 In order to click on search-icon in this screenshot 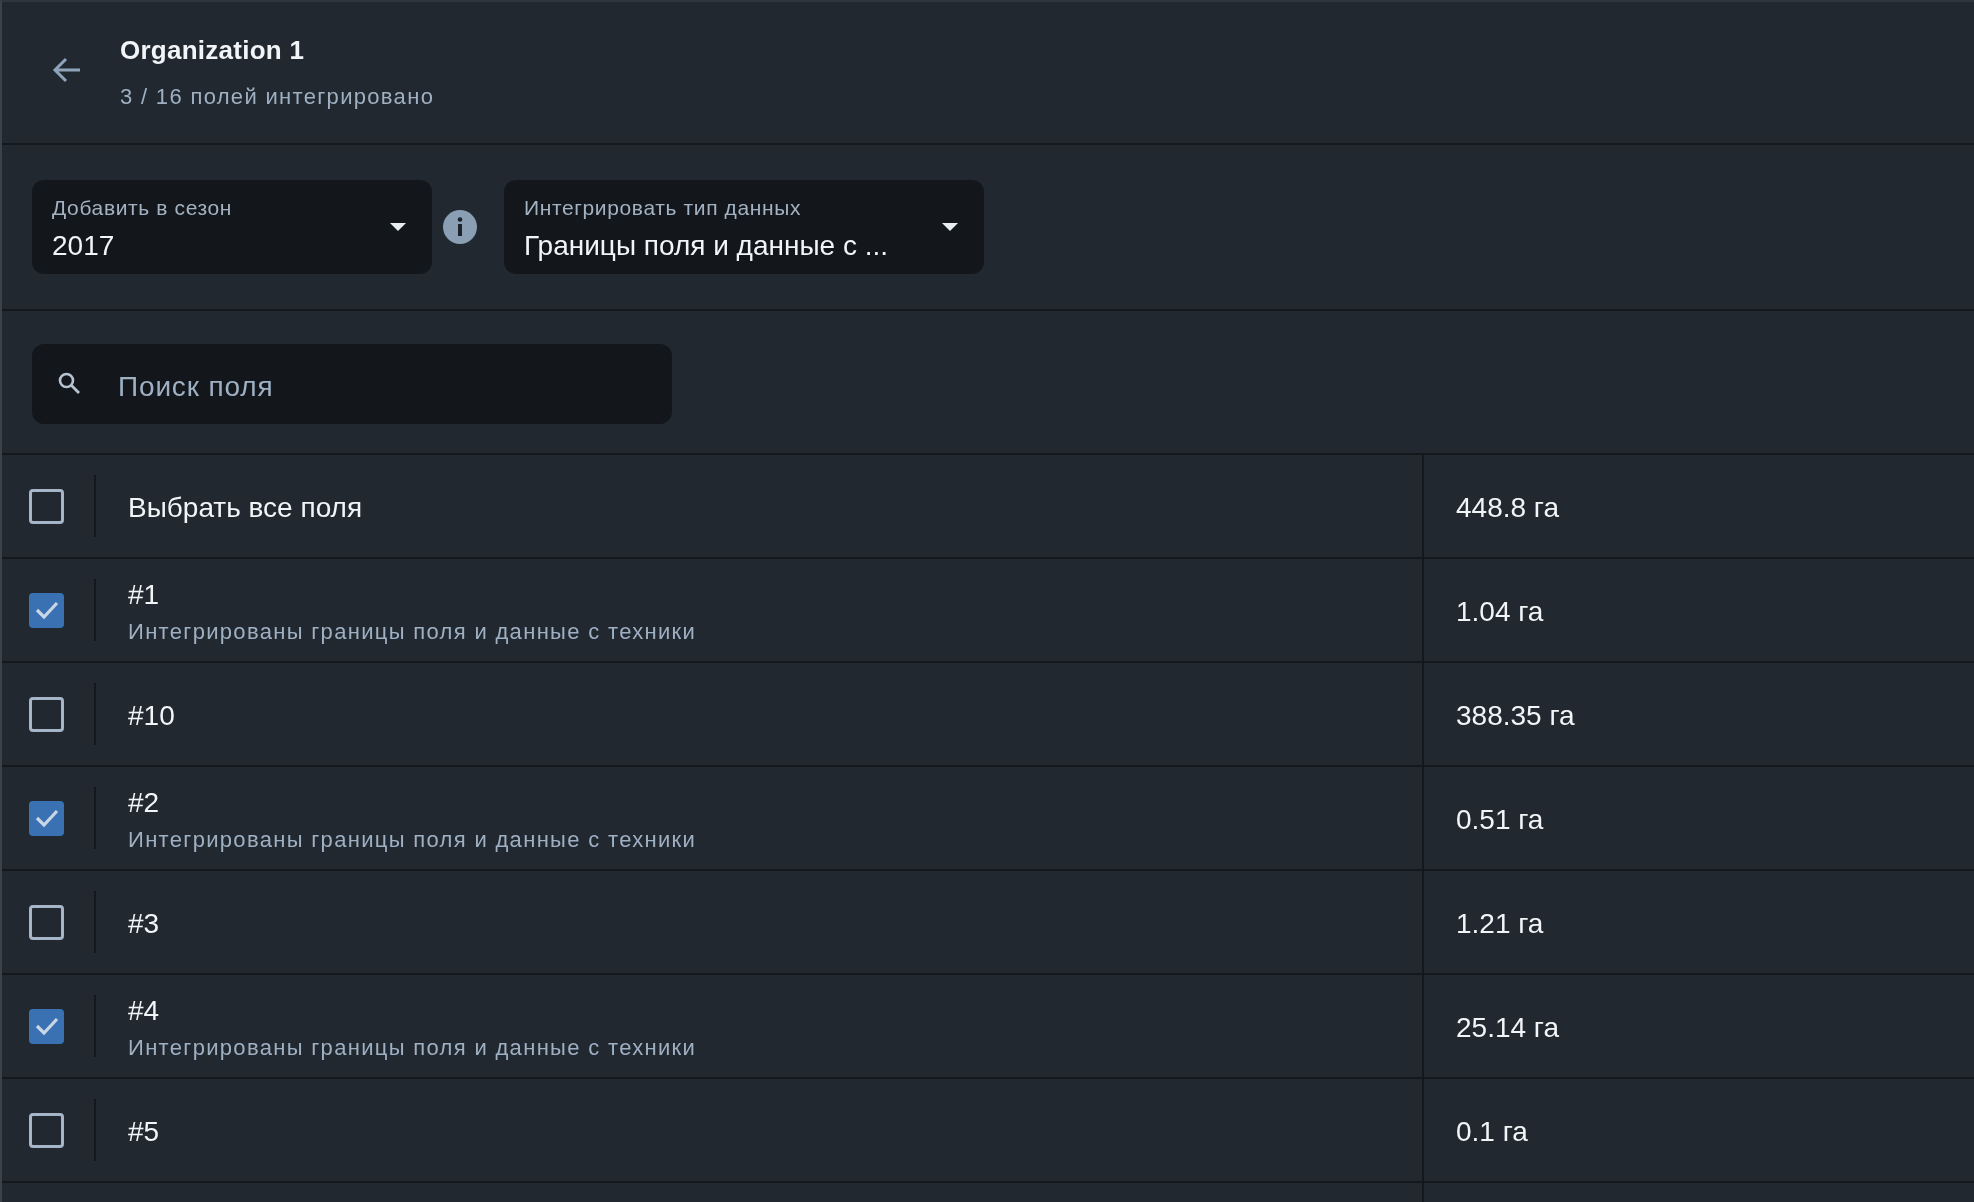, I will do `click(69, 383)`.